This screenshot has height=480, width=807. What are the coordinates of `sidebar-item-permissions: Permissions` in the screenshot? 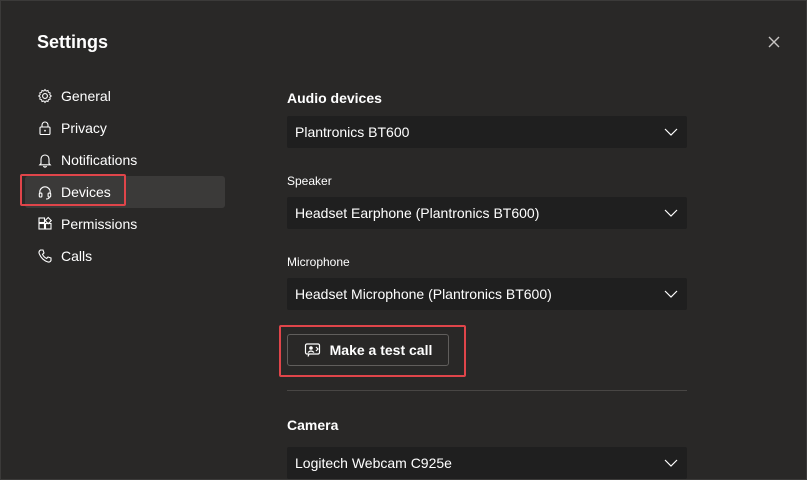 It's located at (125, 224).